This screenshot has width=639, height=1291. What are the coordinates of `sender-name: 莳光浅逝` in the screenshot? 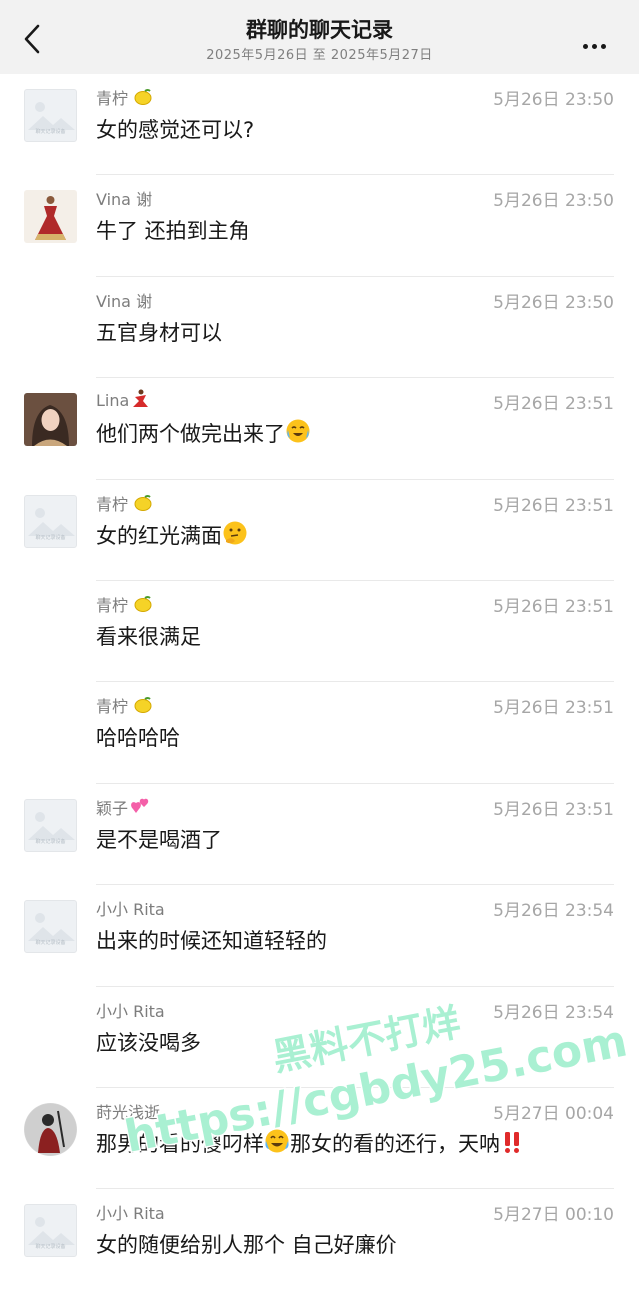 It's located at (128, 1112).